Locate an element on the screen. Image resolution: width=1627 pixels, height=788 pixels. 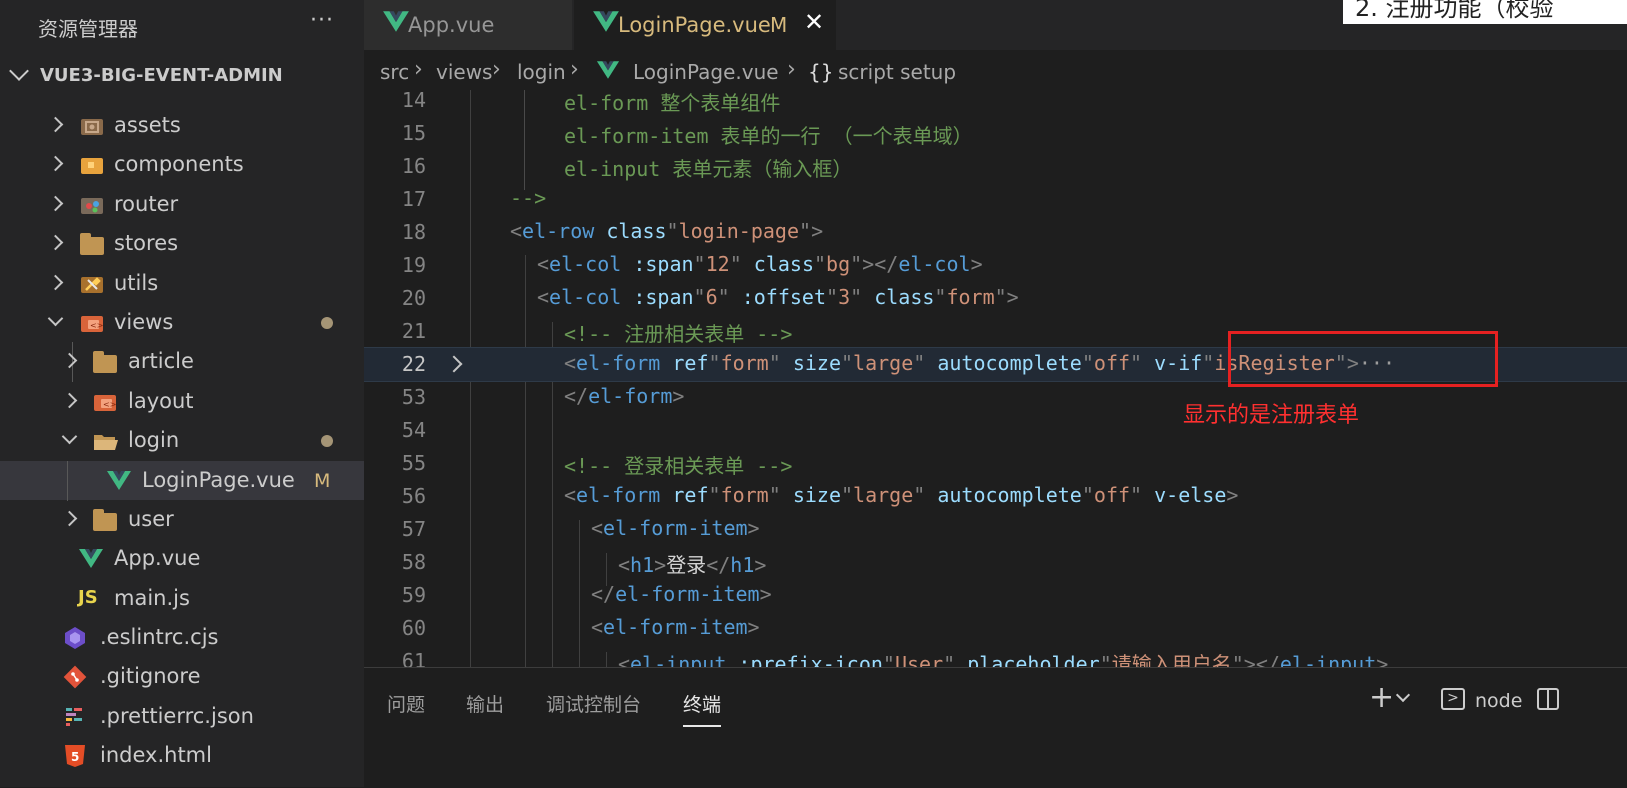
breadcrumb-item-src: src is located at coordinates (394, 72).